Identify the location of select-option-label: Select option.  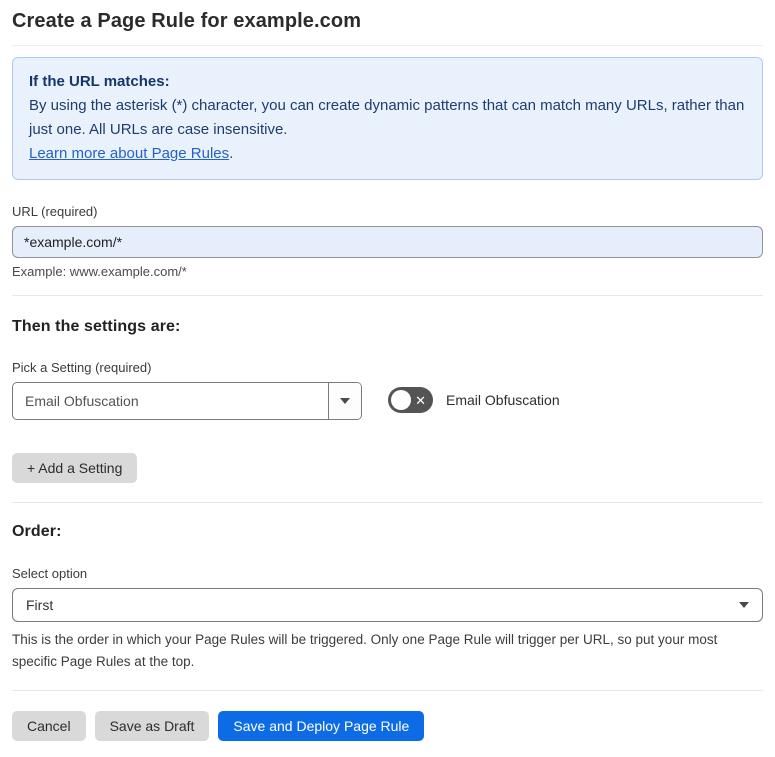
(50, 573).